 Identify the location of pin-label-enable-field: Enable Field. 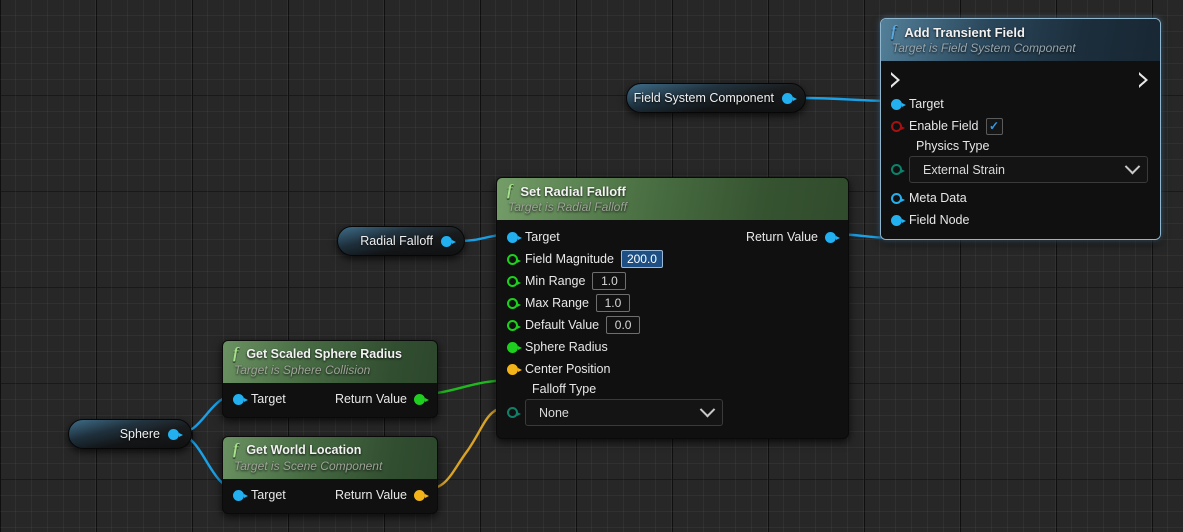
(944, 126).